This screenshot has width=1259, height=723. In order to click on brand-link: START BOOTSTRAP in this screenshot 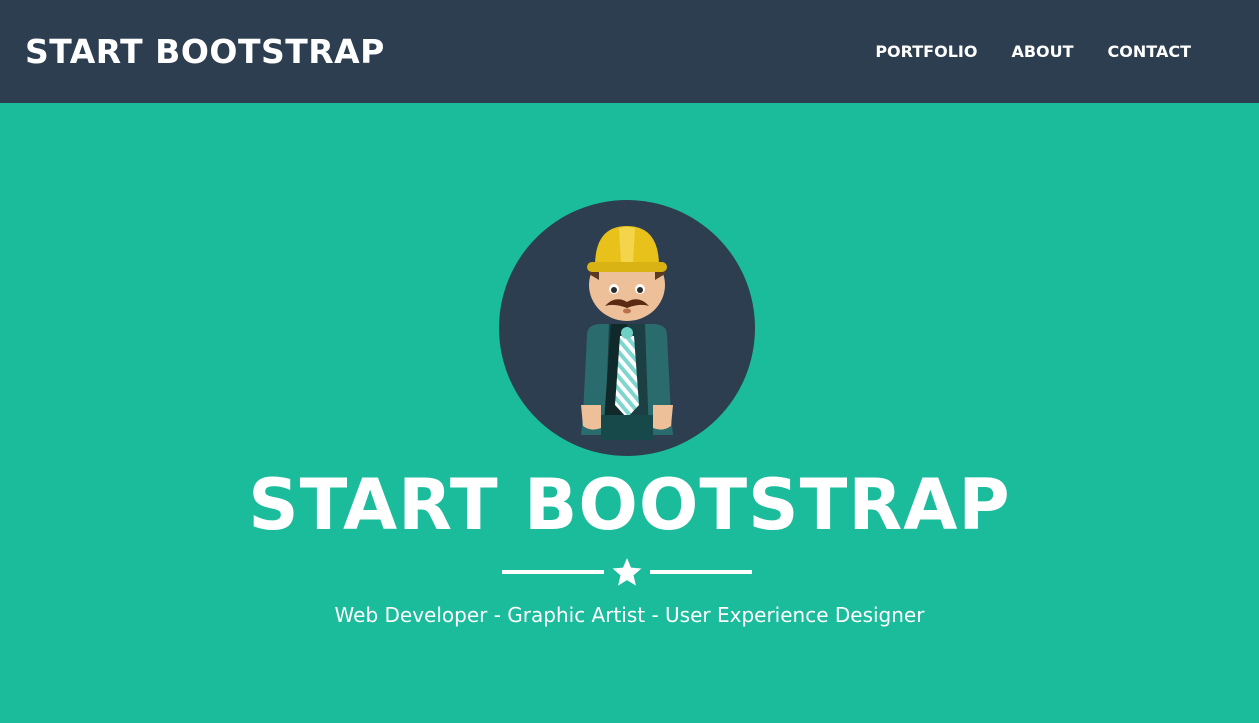, I will do `click(205, 51)`.